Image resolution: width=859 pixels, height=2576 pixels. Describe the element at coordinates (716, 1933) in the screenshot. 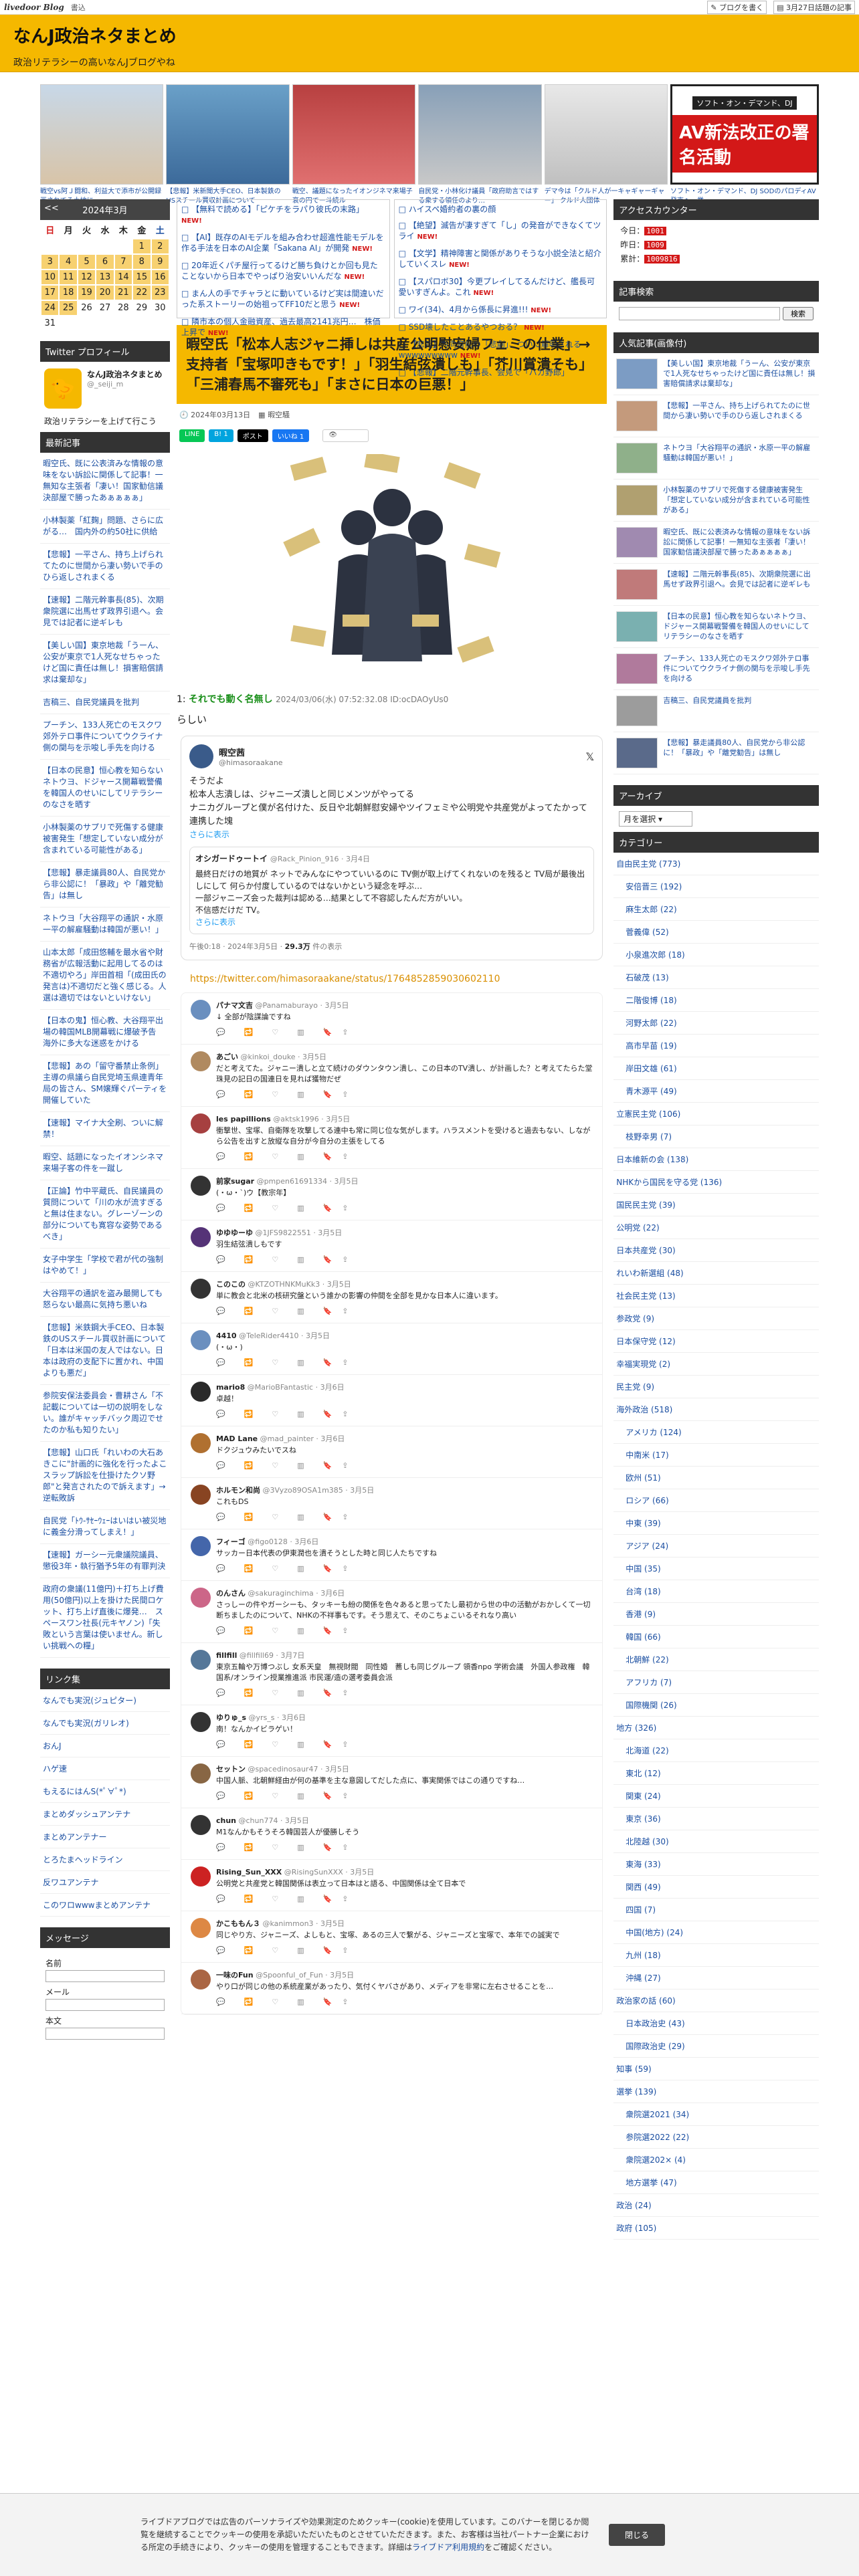

I see `category-link: 中国(地方) (24)` at that location.